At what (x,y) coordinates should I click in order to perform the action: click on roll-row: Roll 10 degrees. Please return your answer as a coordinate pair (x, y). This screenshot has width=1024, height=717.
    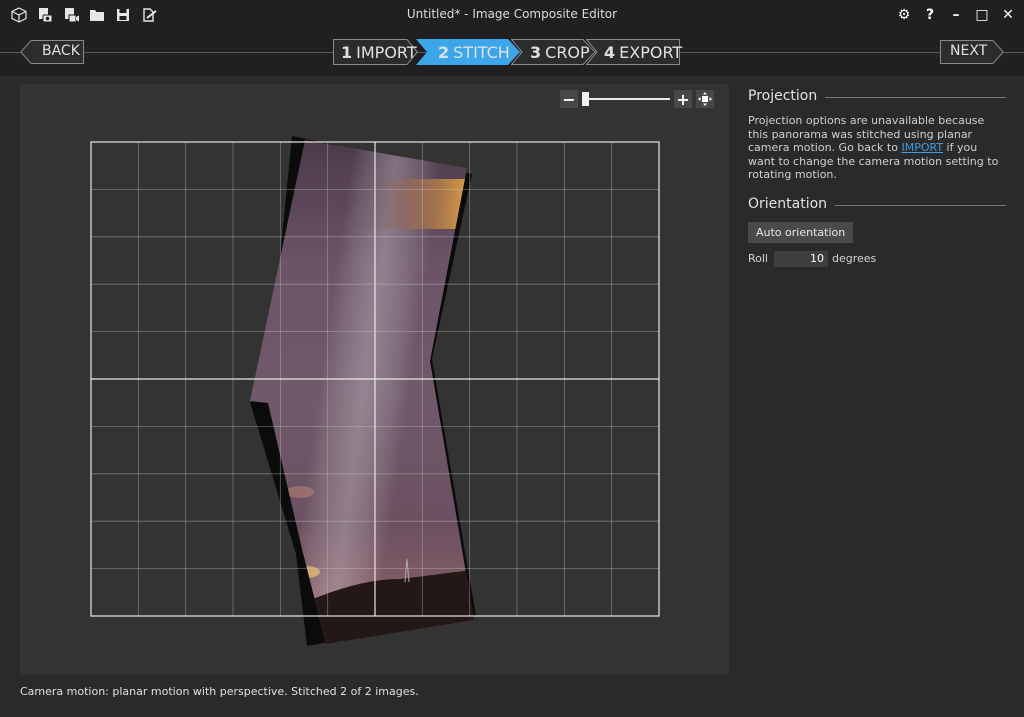
    Looking at the image, I should click on (877, 258).